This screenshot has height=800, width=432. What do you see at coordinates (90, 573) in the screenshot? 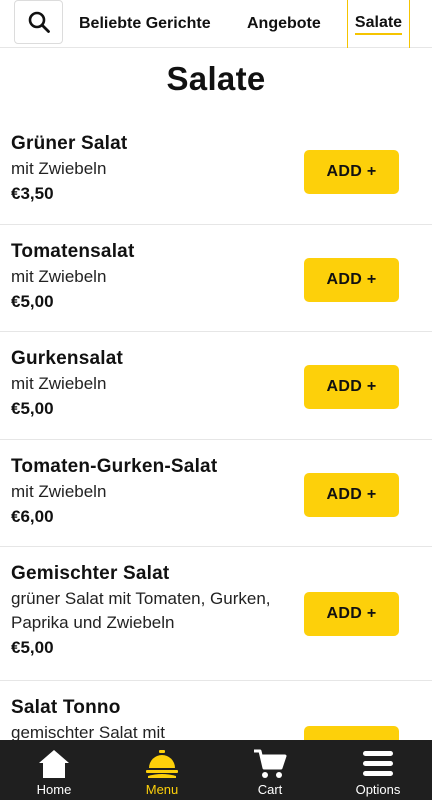
I see `item-name: Gemischter Salat` at bounding box center [90, 573].